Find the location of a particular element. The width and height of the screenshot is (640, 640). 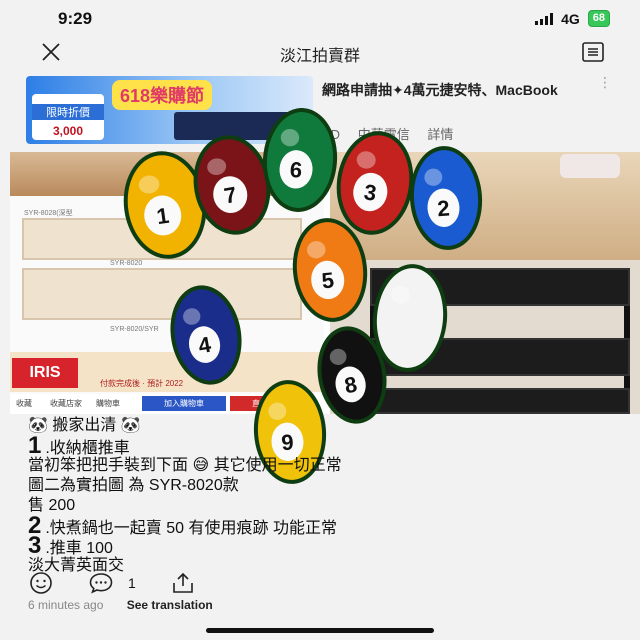

ad-brand: 中華電信 is located at coordinates (383, 134).